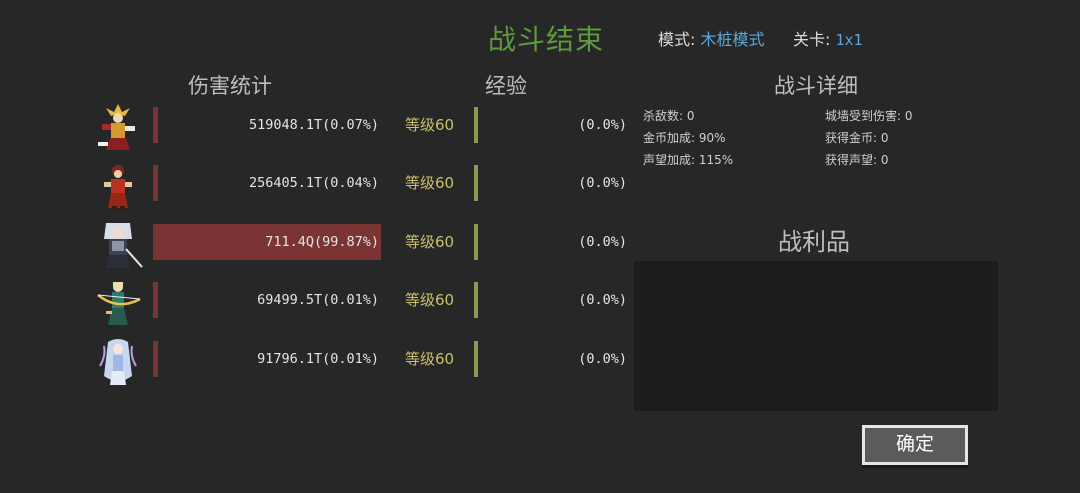  What do you see at coordinates (313, 125) in the screenshot?
I see `damage-value: 519048.1T(0.07%)` at bounding box center [313, 125].